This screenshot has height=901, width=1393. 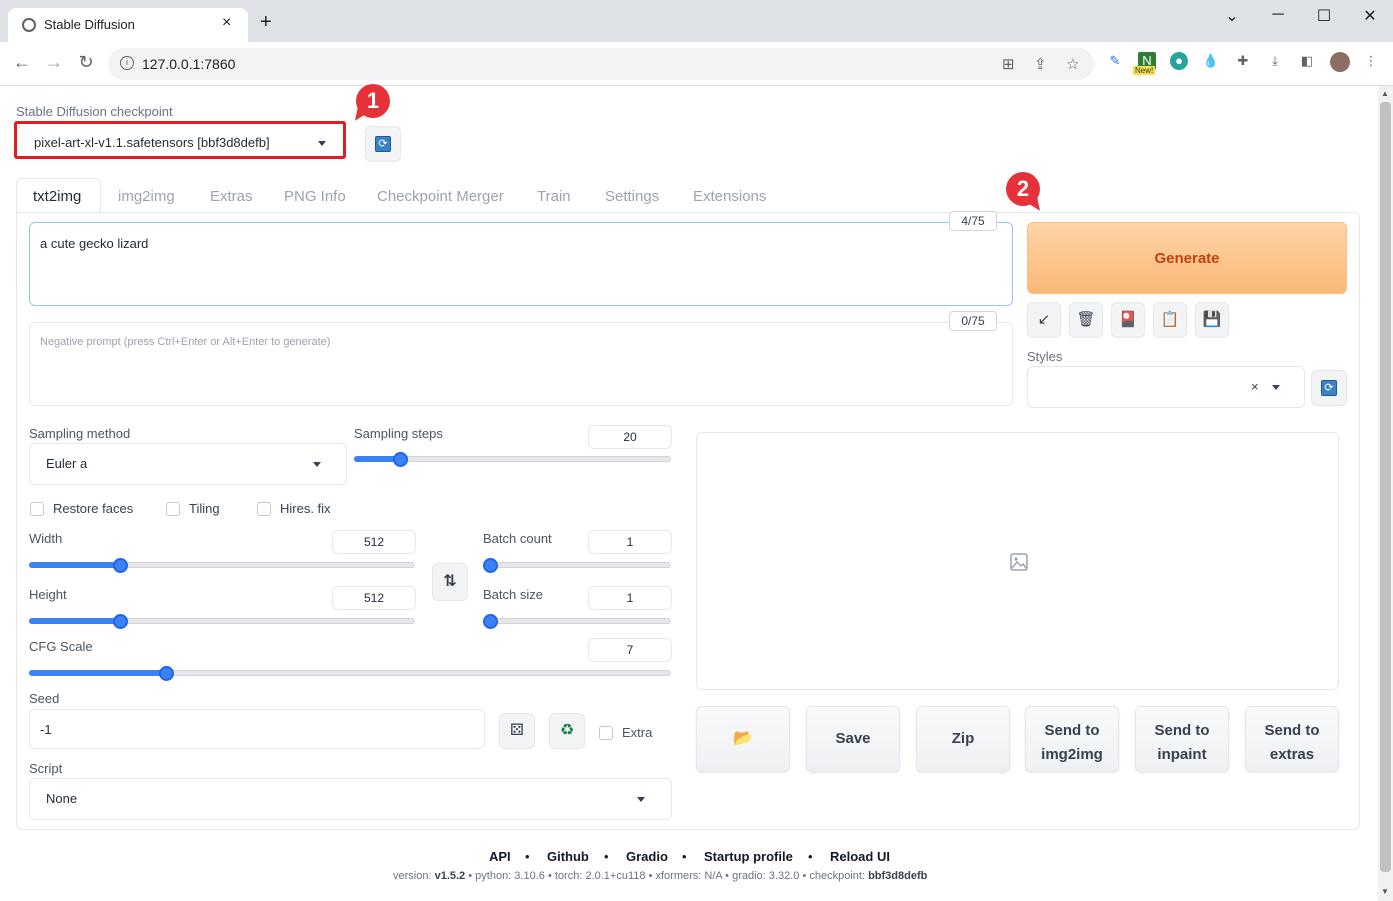 What do you see at coordinates (1044, 320) in the screenshot?
I see `read-params-button: ↙` at bounding box center [1044, 320].